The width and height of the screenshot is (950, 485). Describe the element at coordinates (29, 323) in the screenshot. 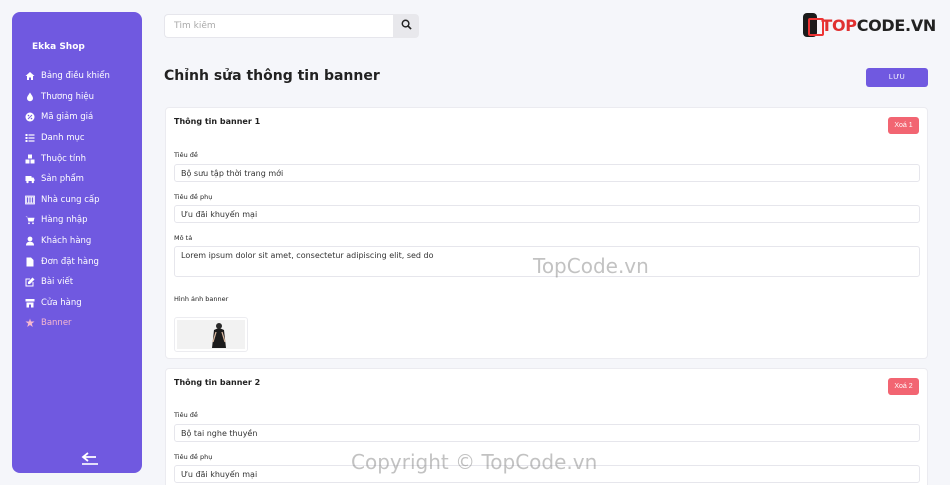

I see `banner-icon` at that location.